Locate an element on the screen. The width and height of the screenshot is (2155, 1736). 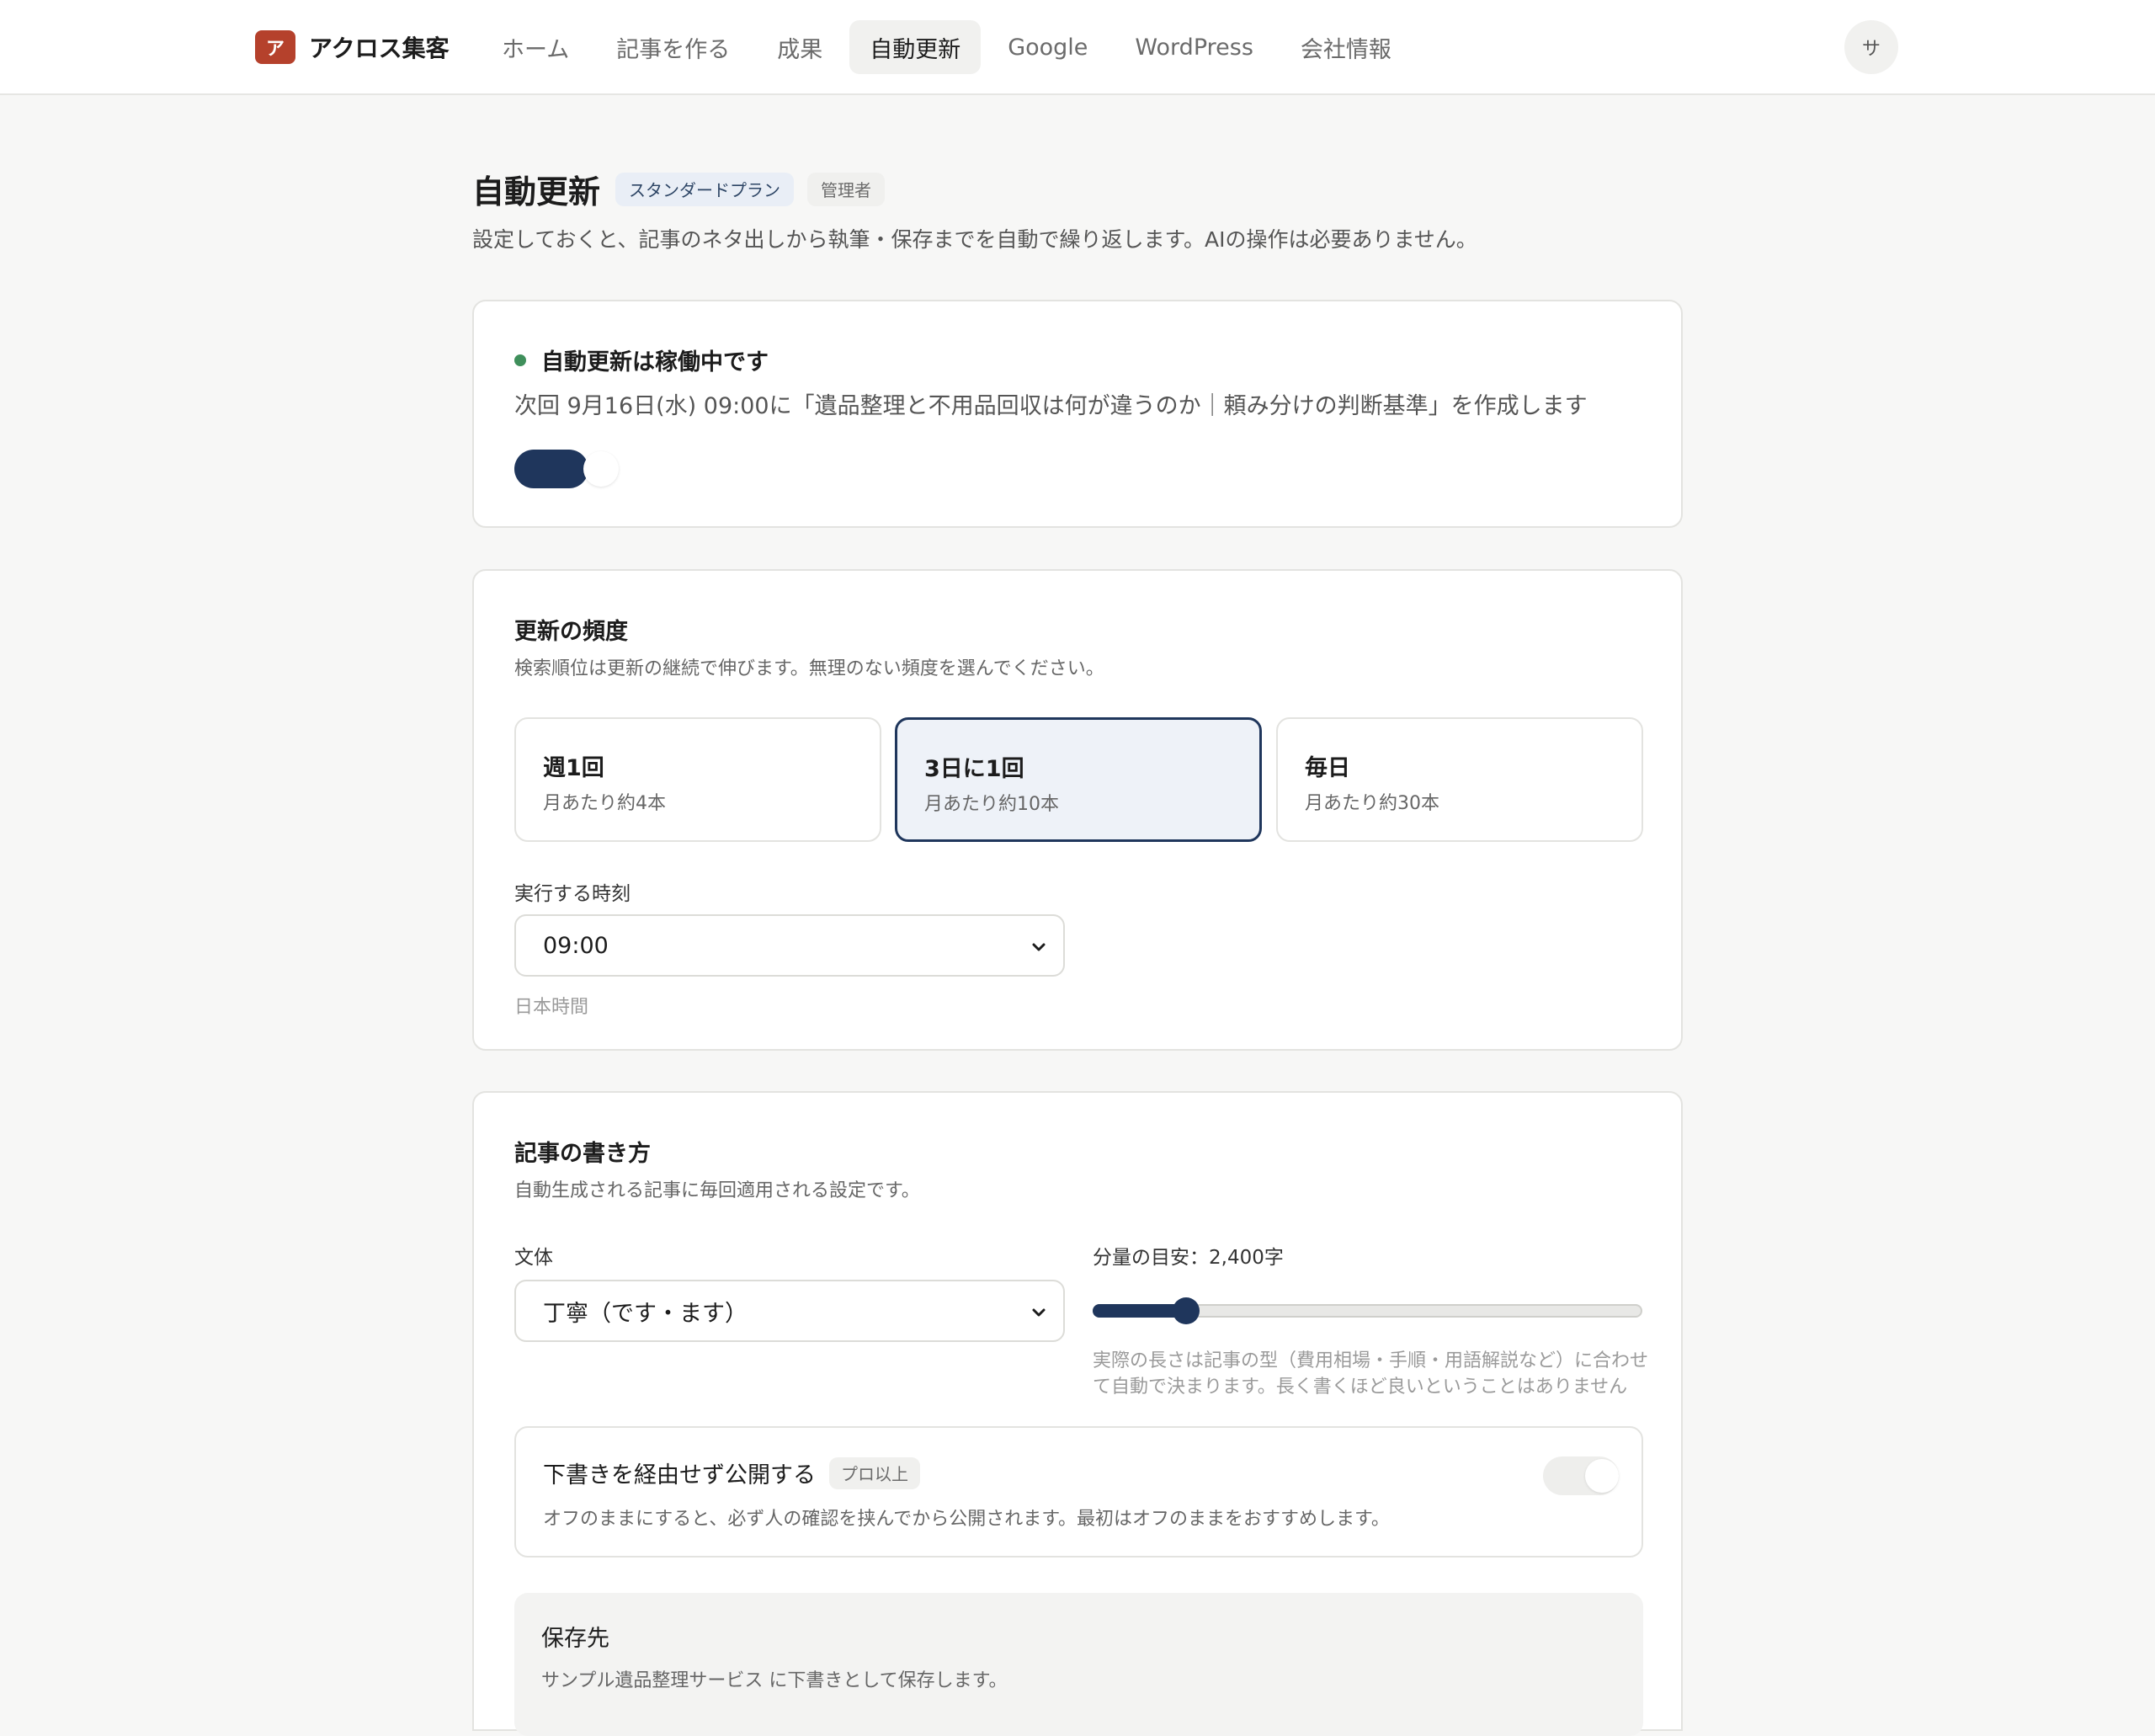
nav-item-create-article: 記事を作る is located at coordinates (673, 47).